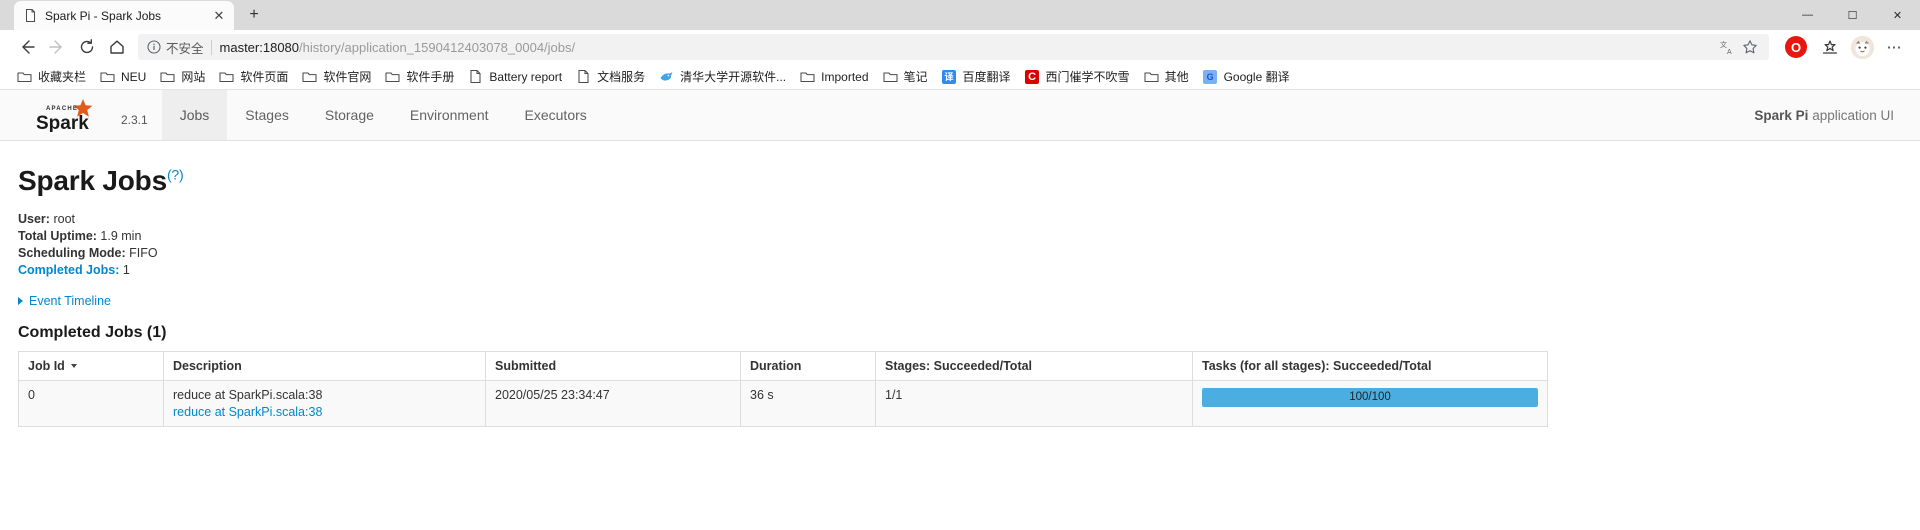  What do you see at coordinates (976, 77) in the screenshot?
I see `bookmark-item: 译 百度翻译` at bounding box center [976, 77].